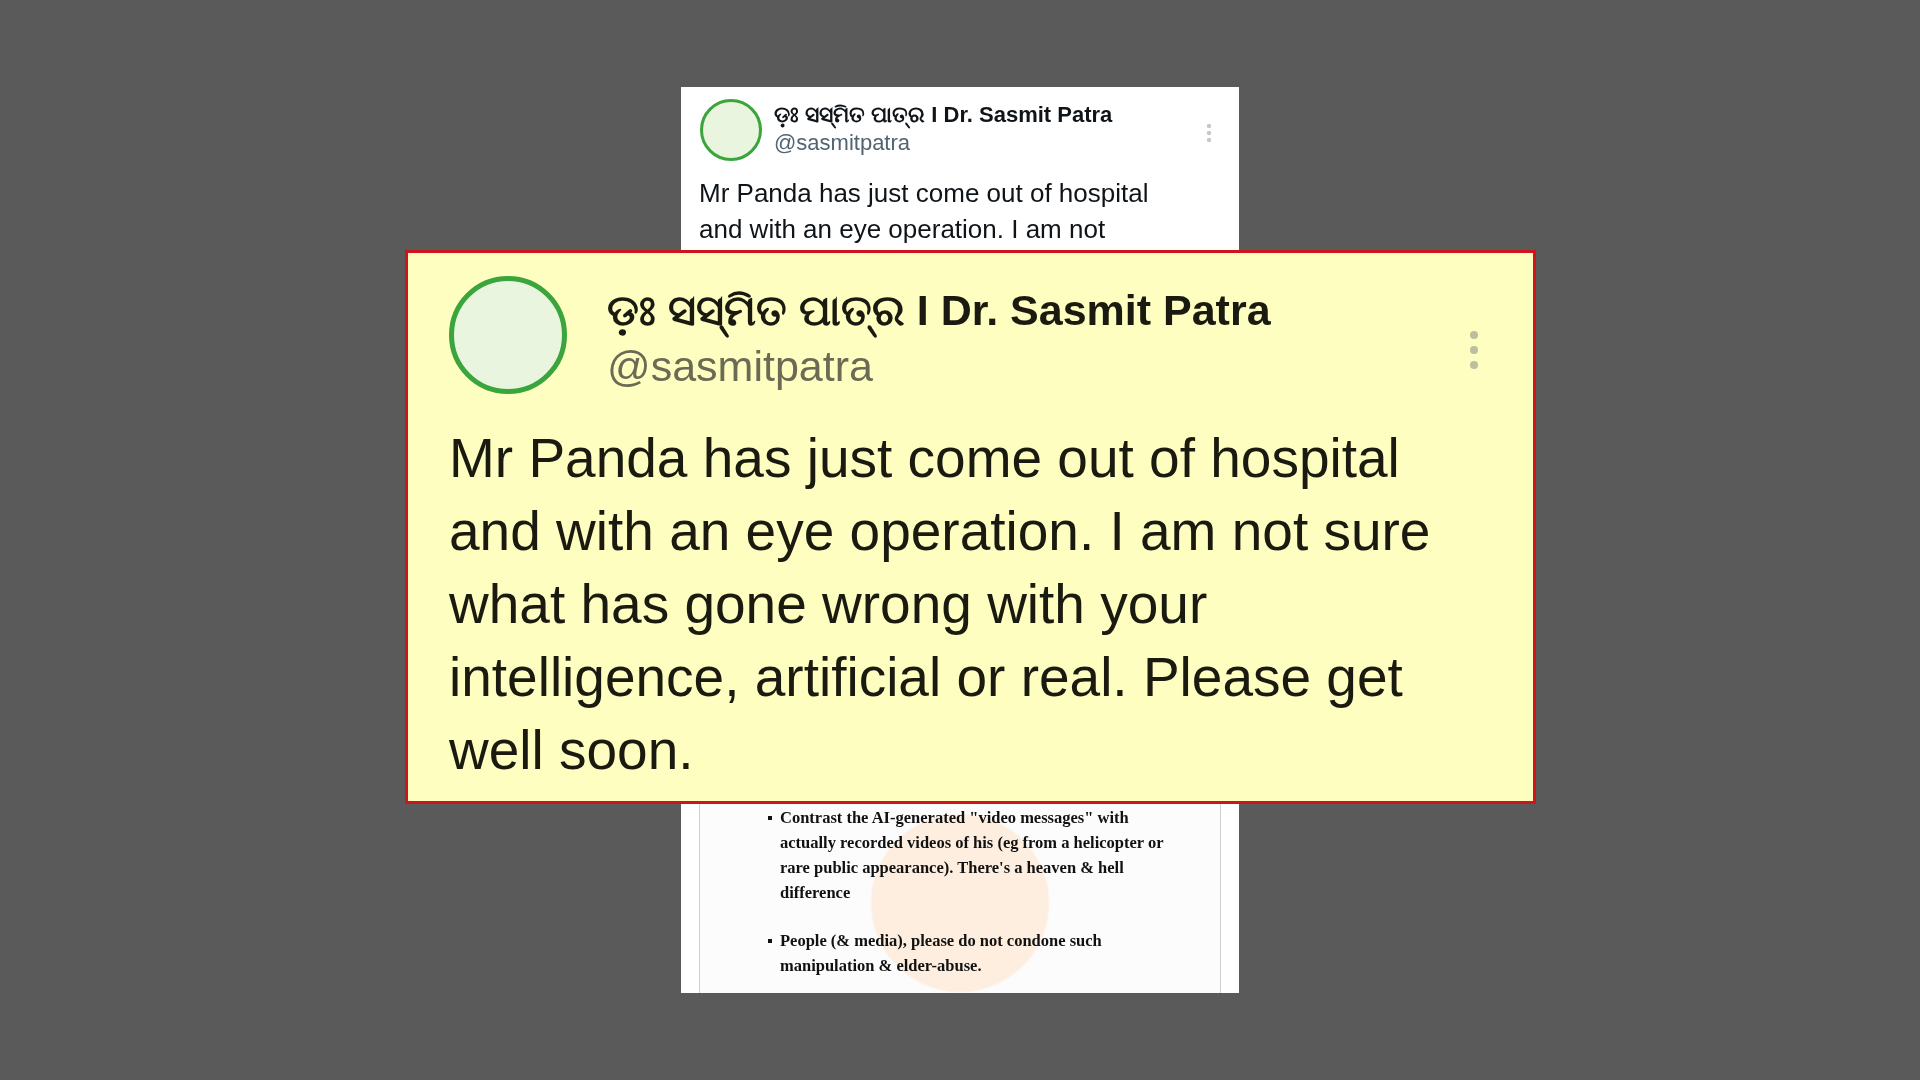  I want to click on tweet-text: Mr Panda has just come out of hospital and with an eye operation. I am not, so click(924, 211).